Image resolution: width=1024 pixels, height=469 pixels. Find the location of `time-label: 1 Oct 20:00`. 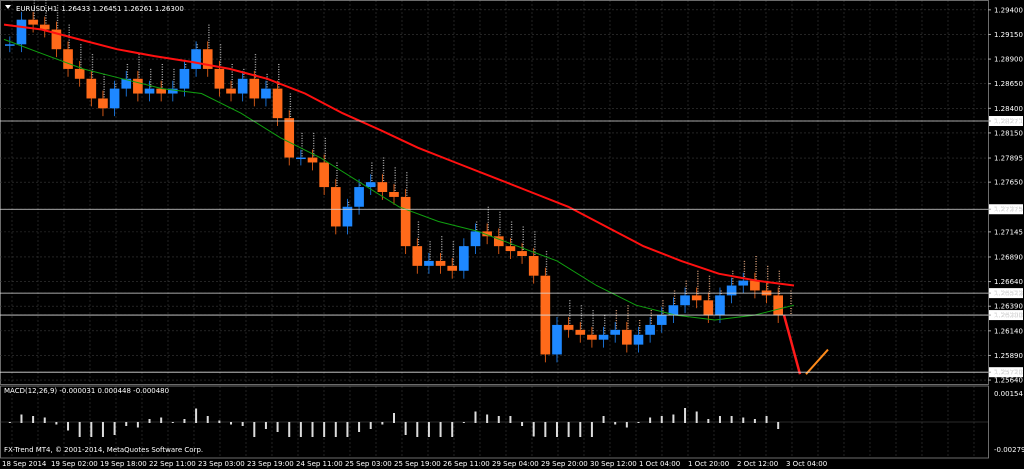

time-label: 1 Oct 20:00 is located at coordinates (708, 464).